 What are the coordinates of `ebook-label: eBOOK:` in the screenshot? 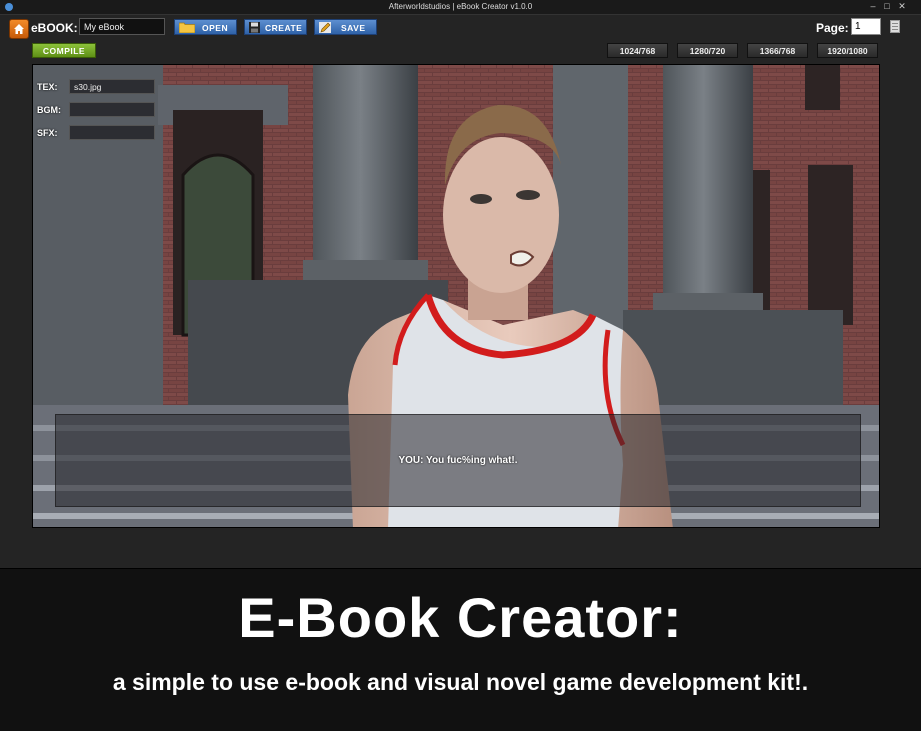 It's located at (54, 28).